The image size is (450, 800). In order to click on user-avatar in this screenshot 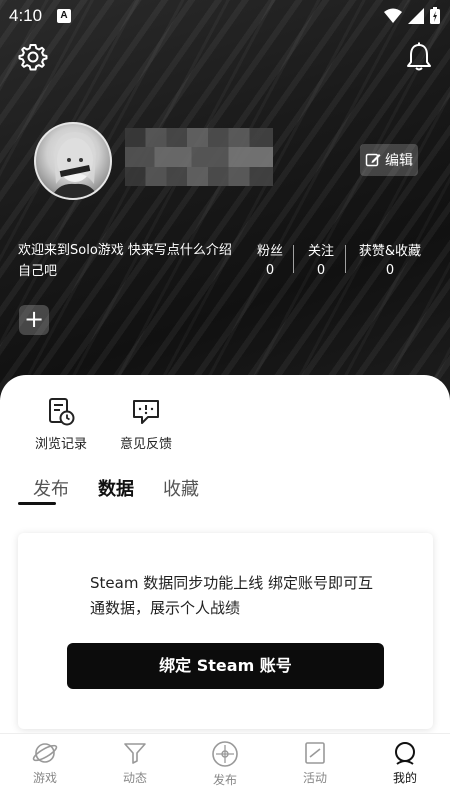, I will do `click(73, 161)`.